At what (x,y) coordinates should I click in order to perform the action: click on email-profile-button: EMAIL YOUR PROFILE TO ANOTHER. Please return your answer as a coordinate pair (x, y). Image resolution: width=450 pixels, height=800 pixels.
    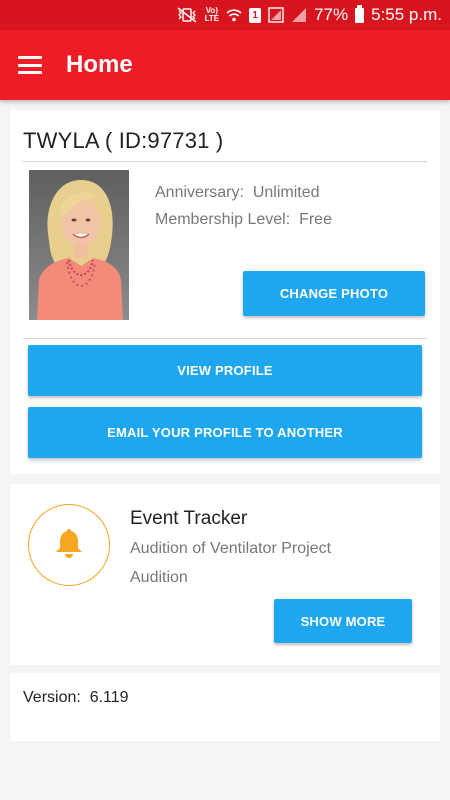
    Looking at the image, I should click on (225, 432).